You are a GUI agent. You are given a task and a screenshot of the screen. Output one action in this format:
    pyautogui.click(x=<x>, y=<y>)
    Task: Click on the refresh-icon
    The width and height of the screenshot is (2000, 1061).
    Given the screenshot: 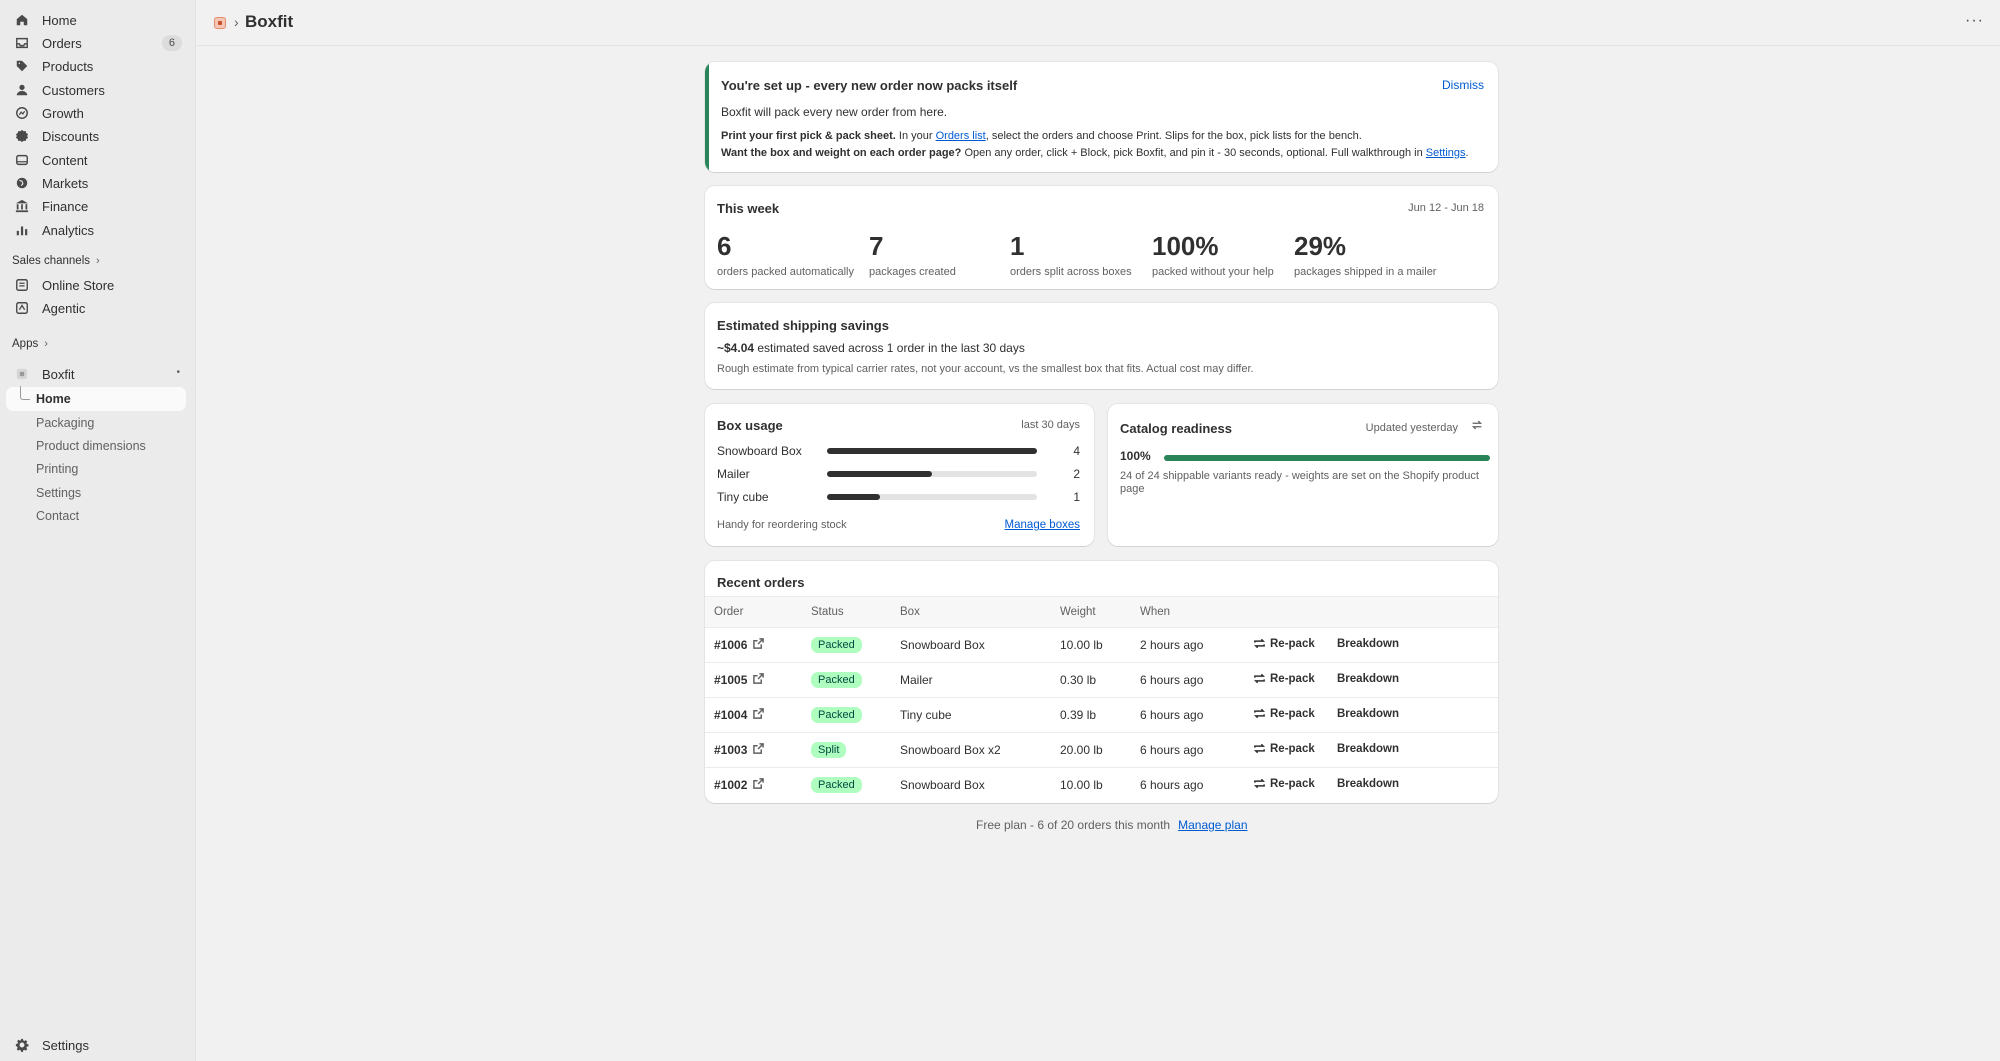 What is the action you would take?
    pyautogui.click(x=1477, y=426)
    